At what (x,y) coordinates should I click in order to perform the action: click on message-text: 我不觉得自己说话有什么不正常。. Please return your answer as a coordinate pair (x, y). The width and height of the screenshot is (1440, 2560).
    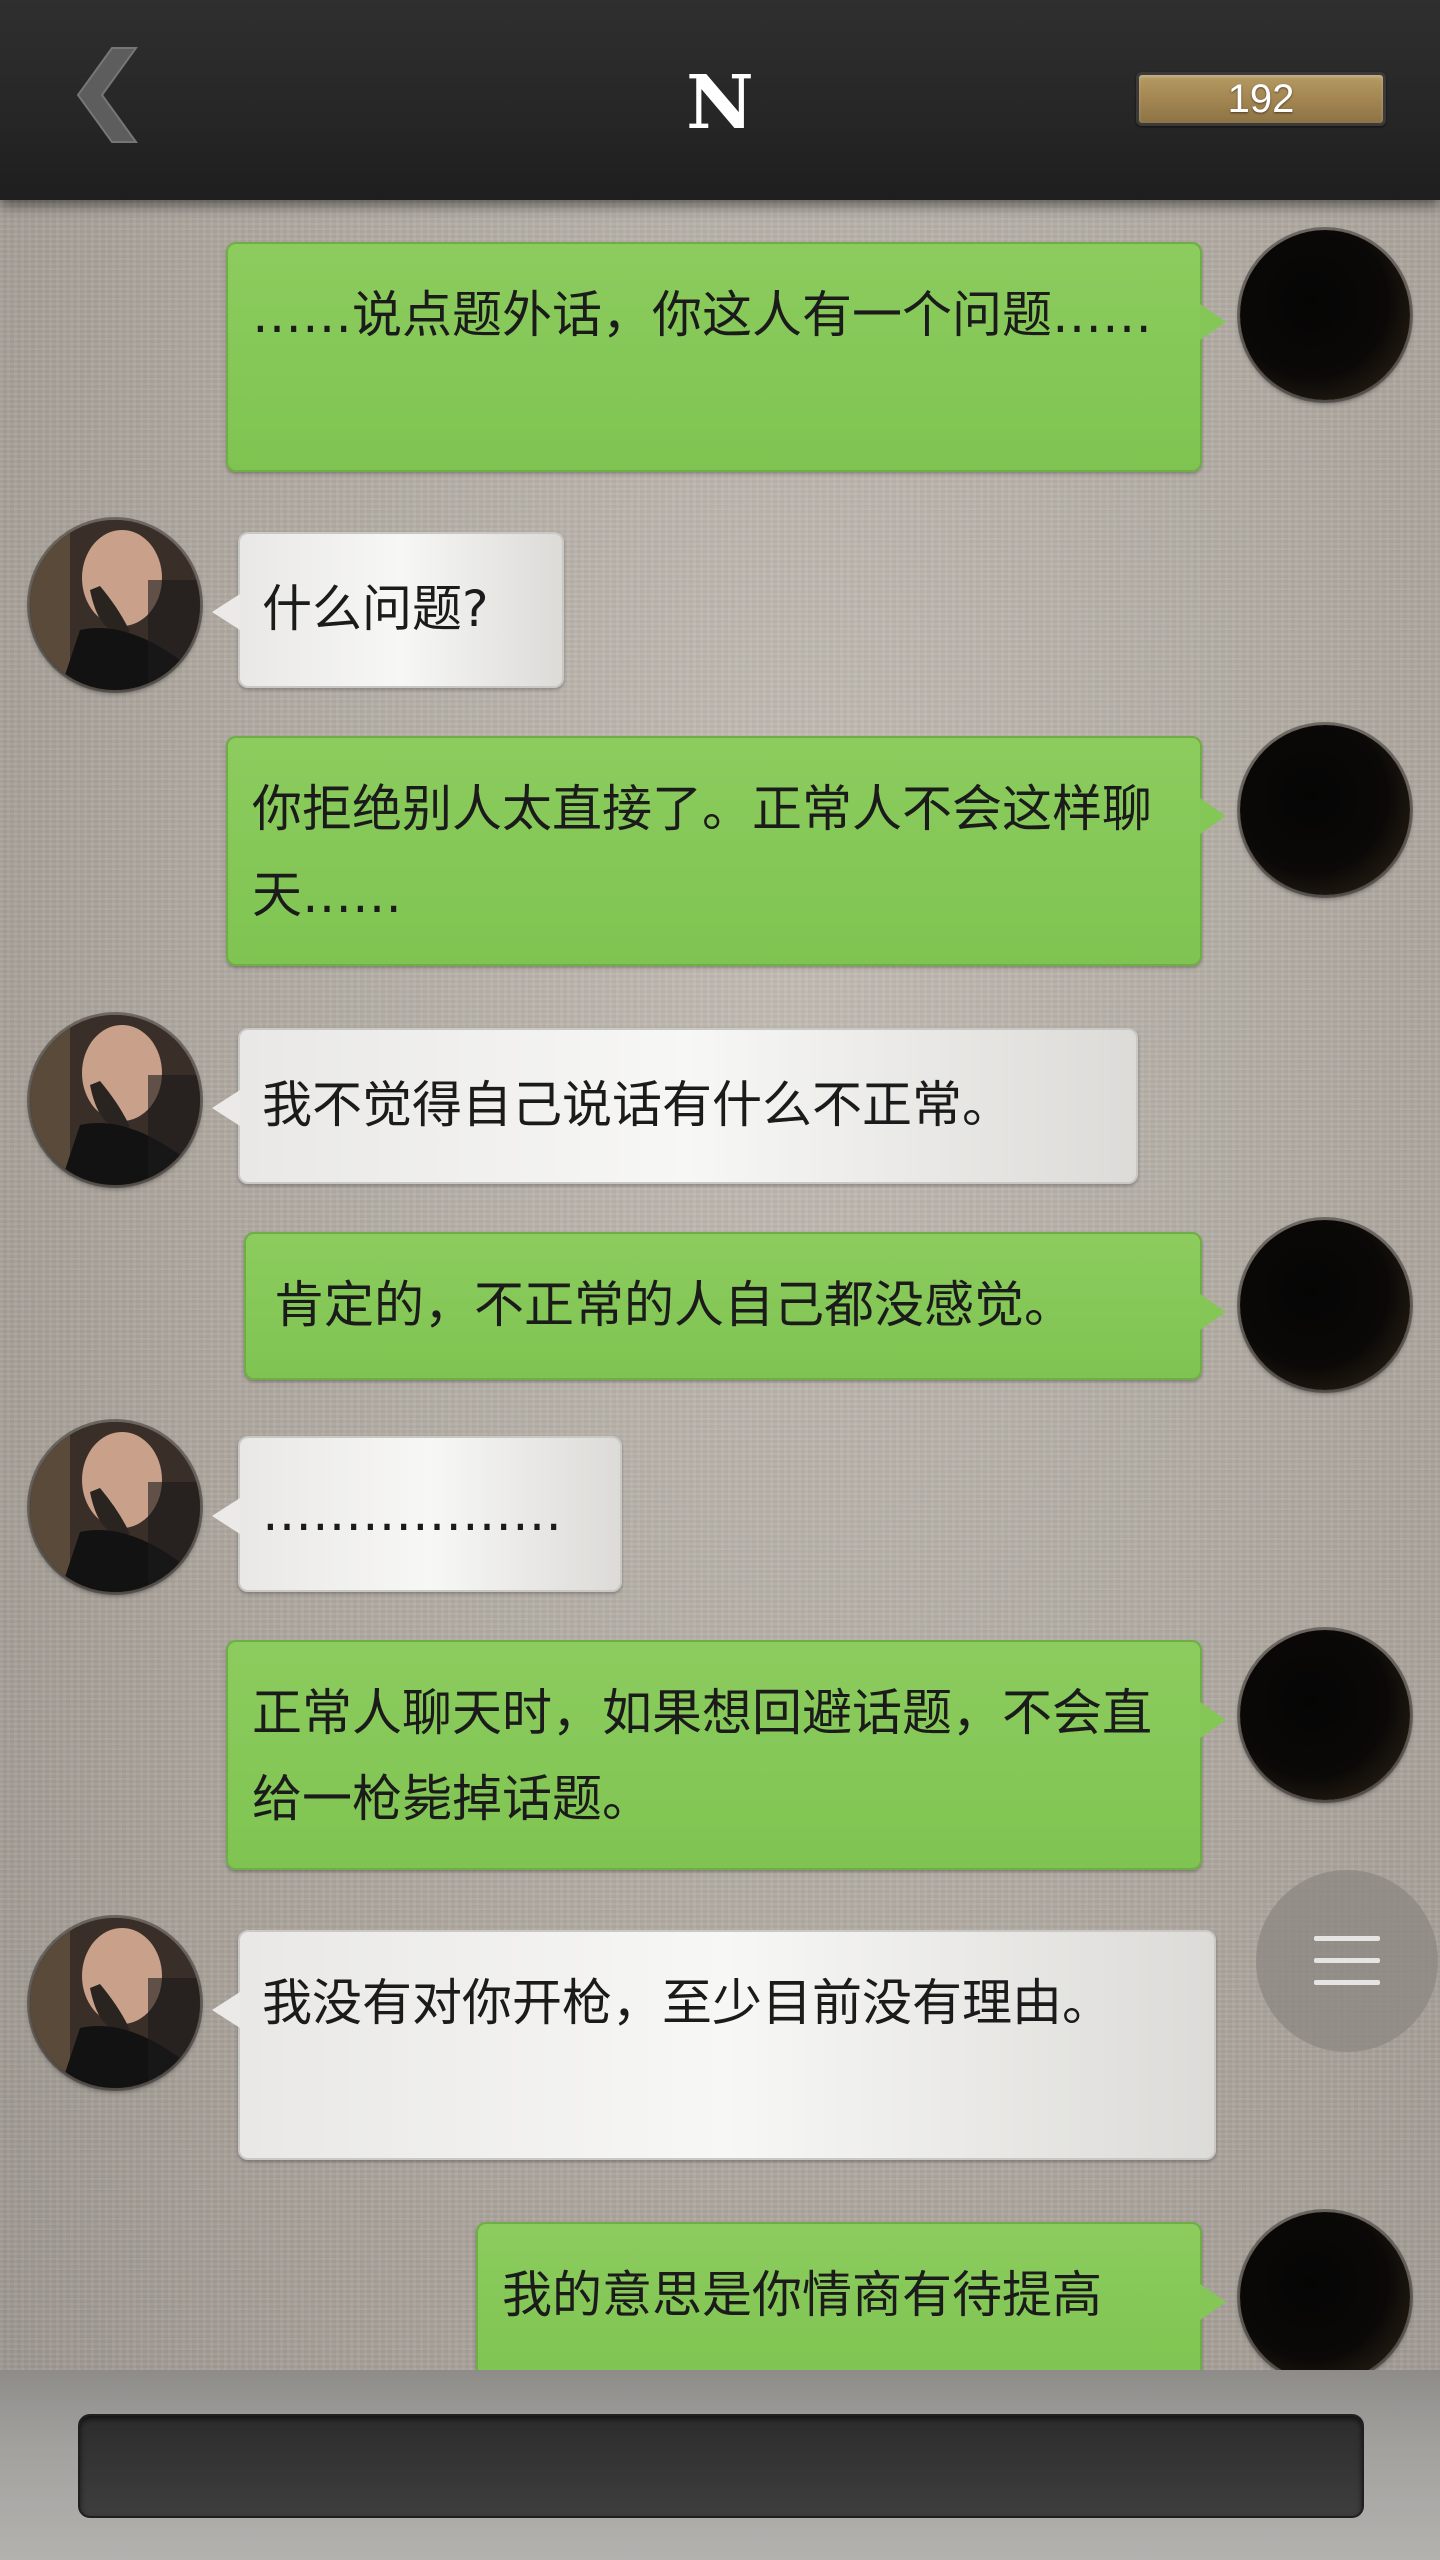
    Looking at the image, I should click on (637, 1105).